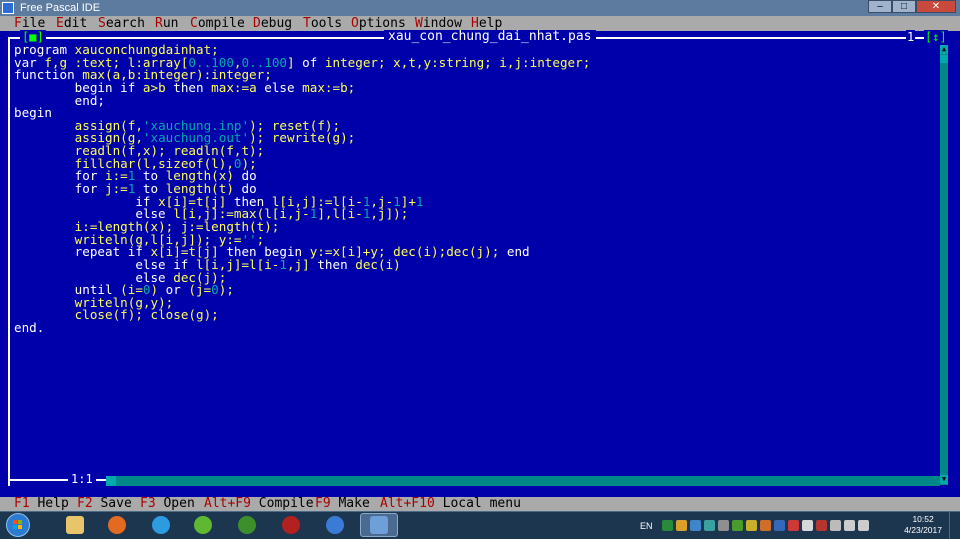 This screenshot has width=960, height=539. Describe the element at coordinates (146, 315) in the screenshot. I see `code-token: close(f); close(g);` at that location.